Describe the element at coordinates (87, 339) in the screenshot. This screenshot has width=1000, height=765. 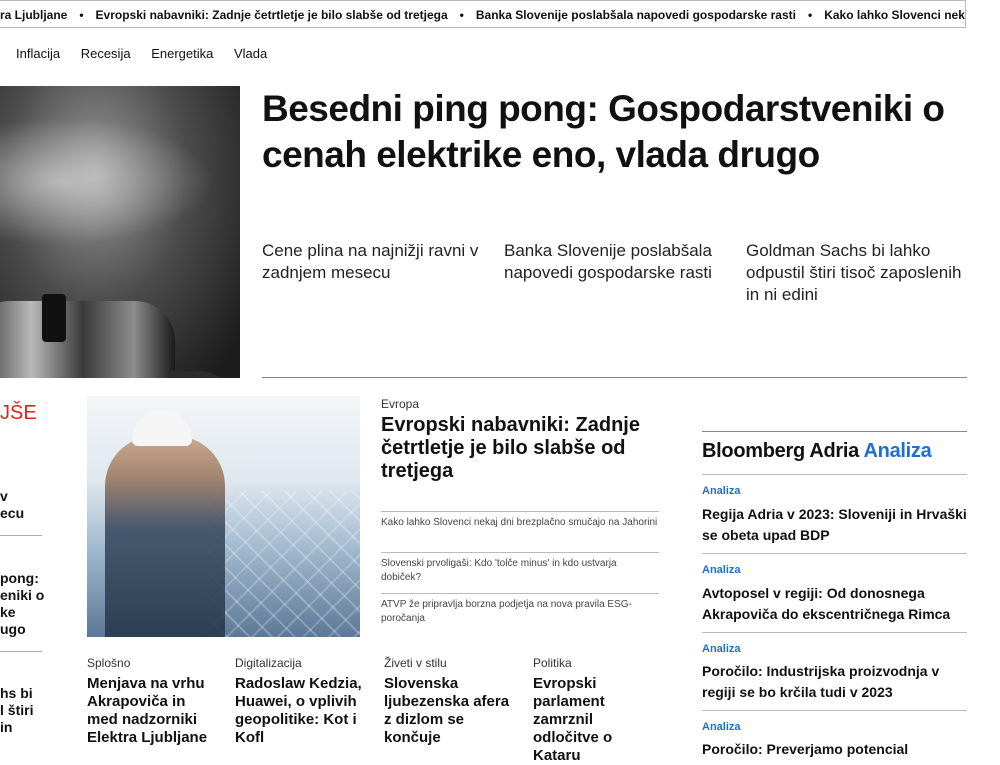
I see `kettle-body` at that location.